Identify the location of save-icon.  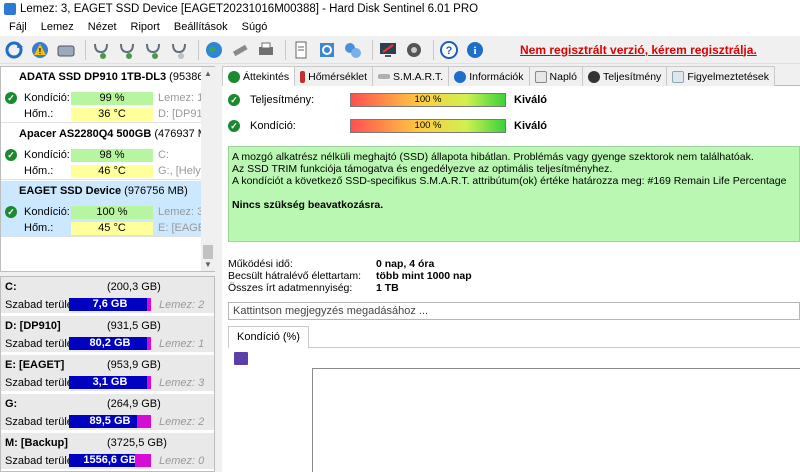
(241, 358).